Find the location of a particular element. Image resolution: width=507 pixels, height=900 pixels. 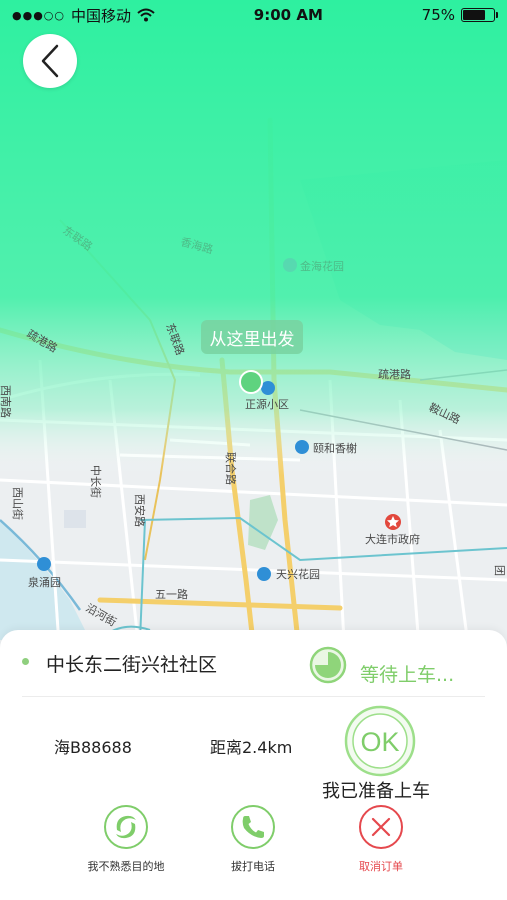

signal-strength-icon: ●●●○○ is located at coordinates (38, 15).